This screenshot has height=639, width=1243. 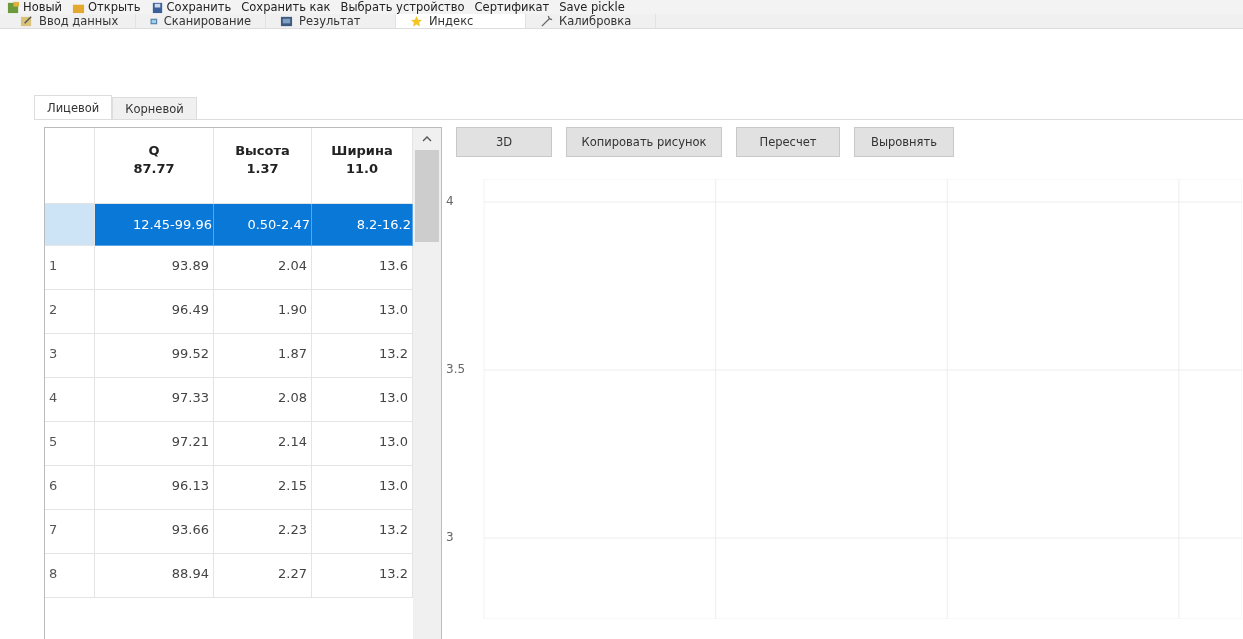 I want to click on axis-tick-label: 3, so click(x=450, y=537).